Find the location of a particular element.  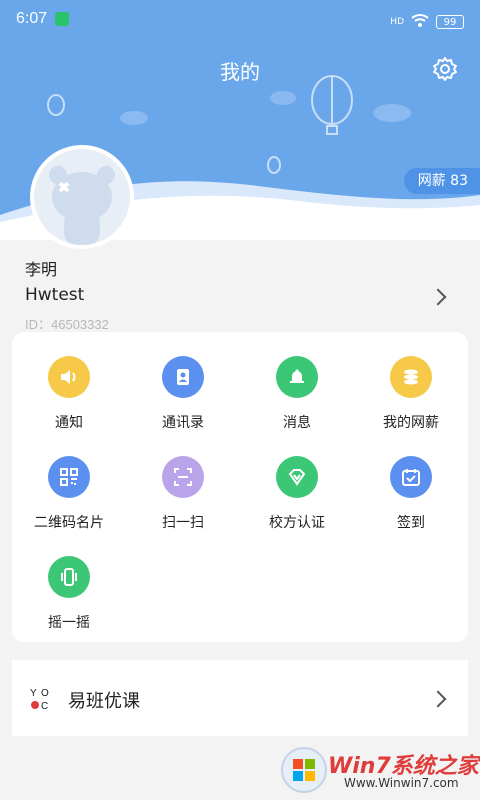

grid-label: 二维码名片 is located at coordinates (69, 523).